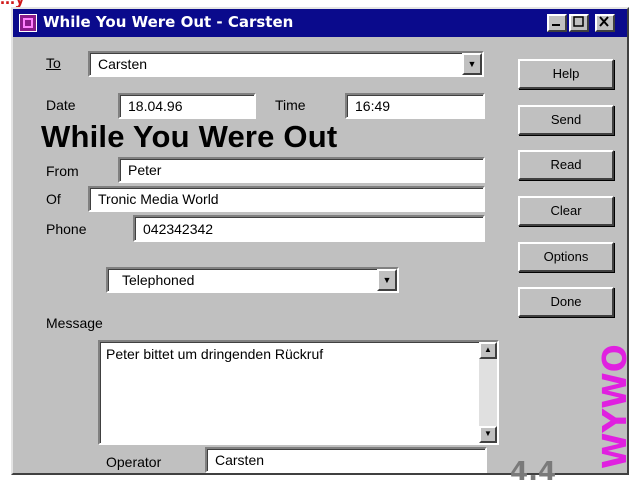  What do you see at coordinates (62, 171) in the screenshot?
I see `from-label: From` at bounding box center [62, 171].